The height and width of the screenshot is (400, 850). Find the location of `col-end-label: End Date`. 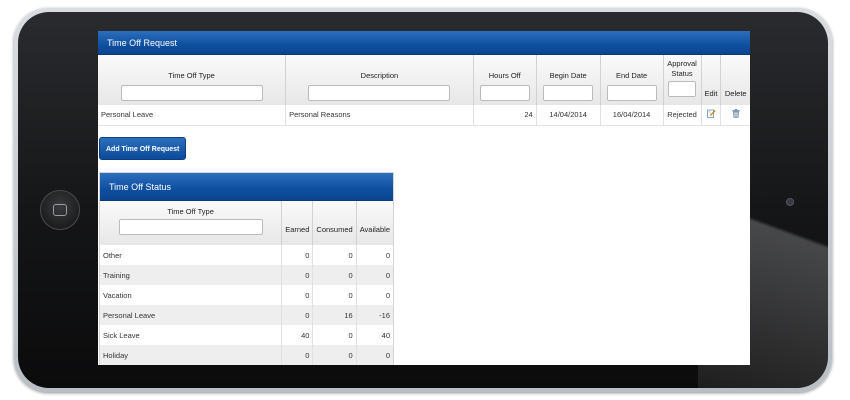

col-end-label: End Date is located at coordinates (631, 75).